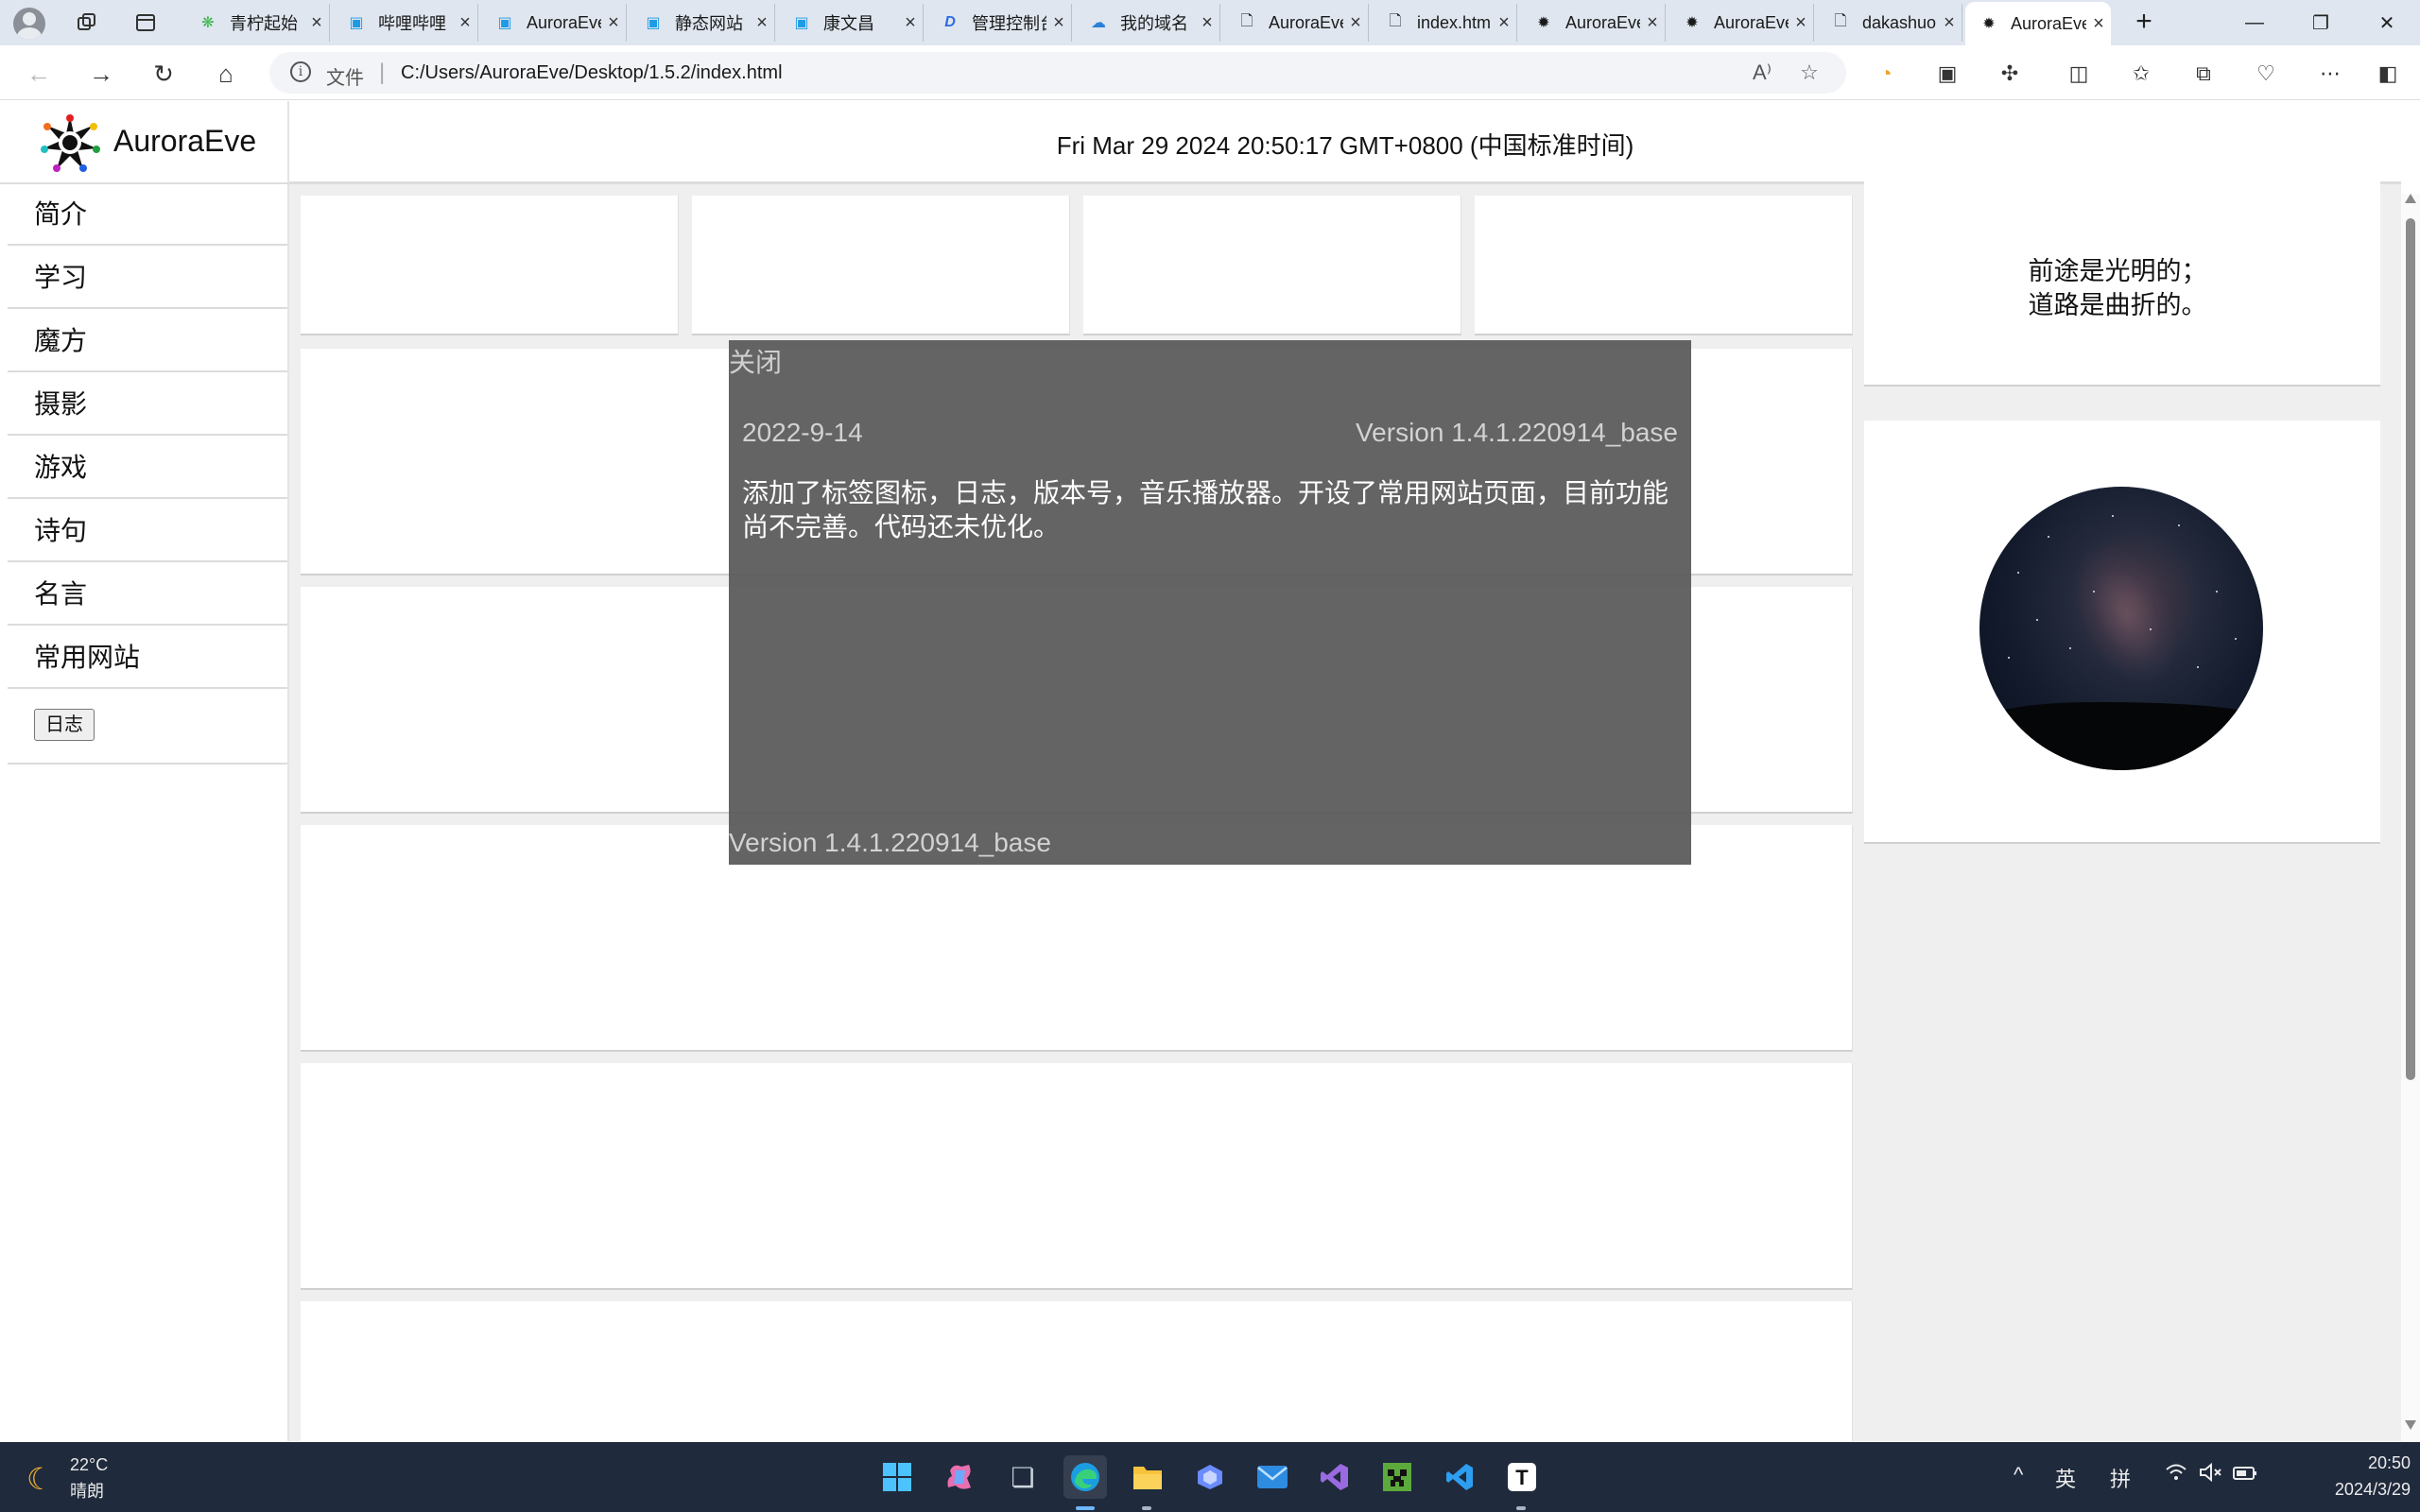  Describe the element at coordinates (101, 74) in the screenshot. I see `forward-icon: →` at that location.